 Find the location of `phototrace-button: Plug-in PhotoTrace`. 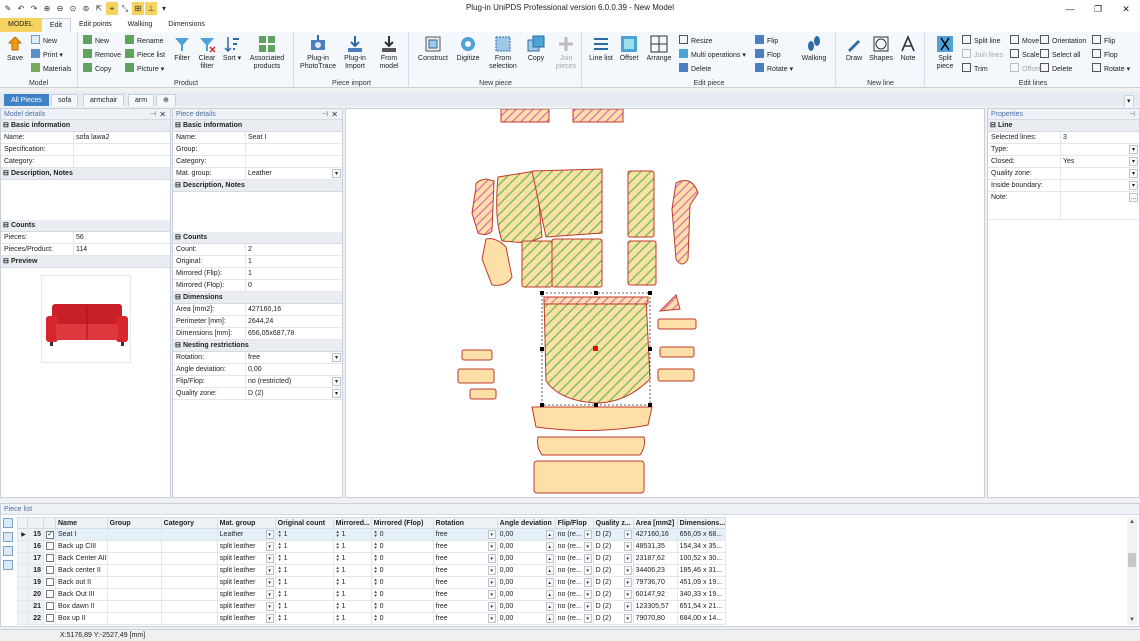

phototrace-button: Plug-in PhotoTrace is located at coordinates (318, 53).